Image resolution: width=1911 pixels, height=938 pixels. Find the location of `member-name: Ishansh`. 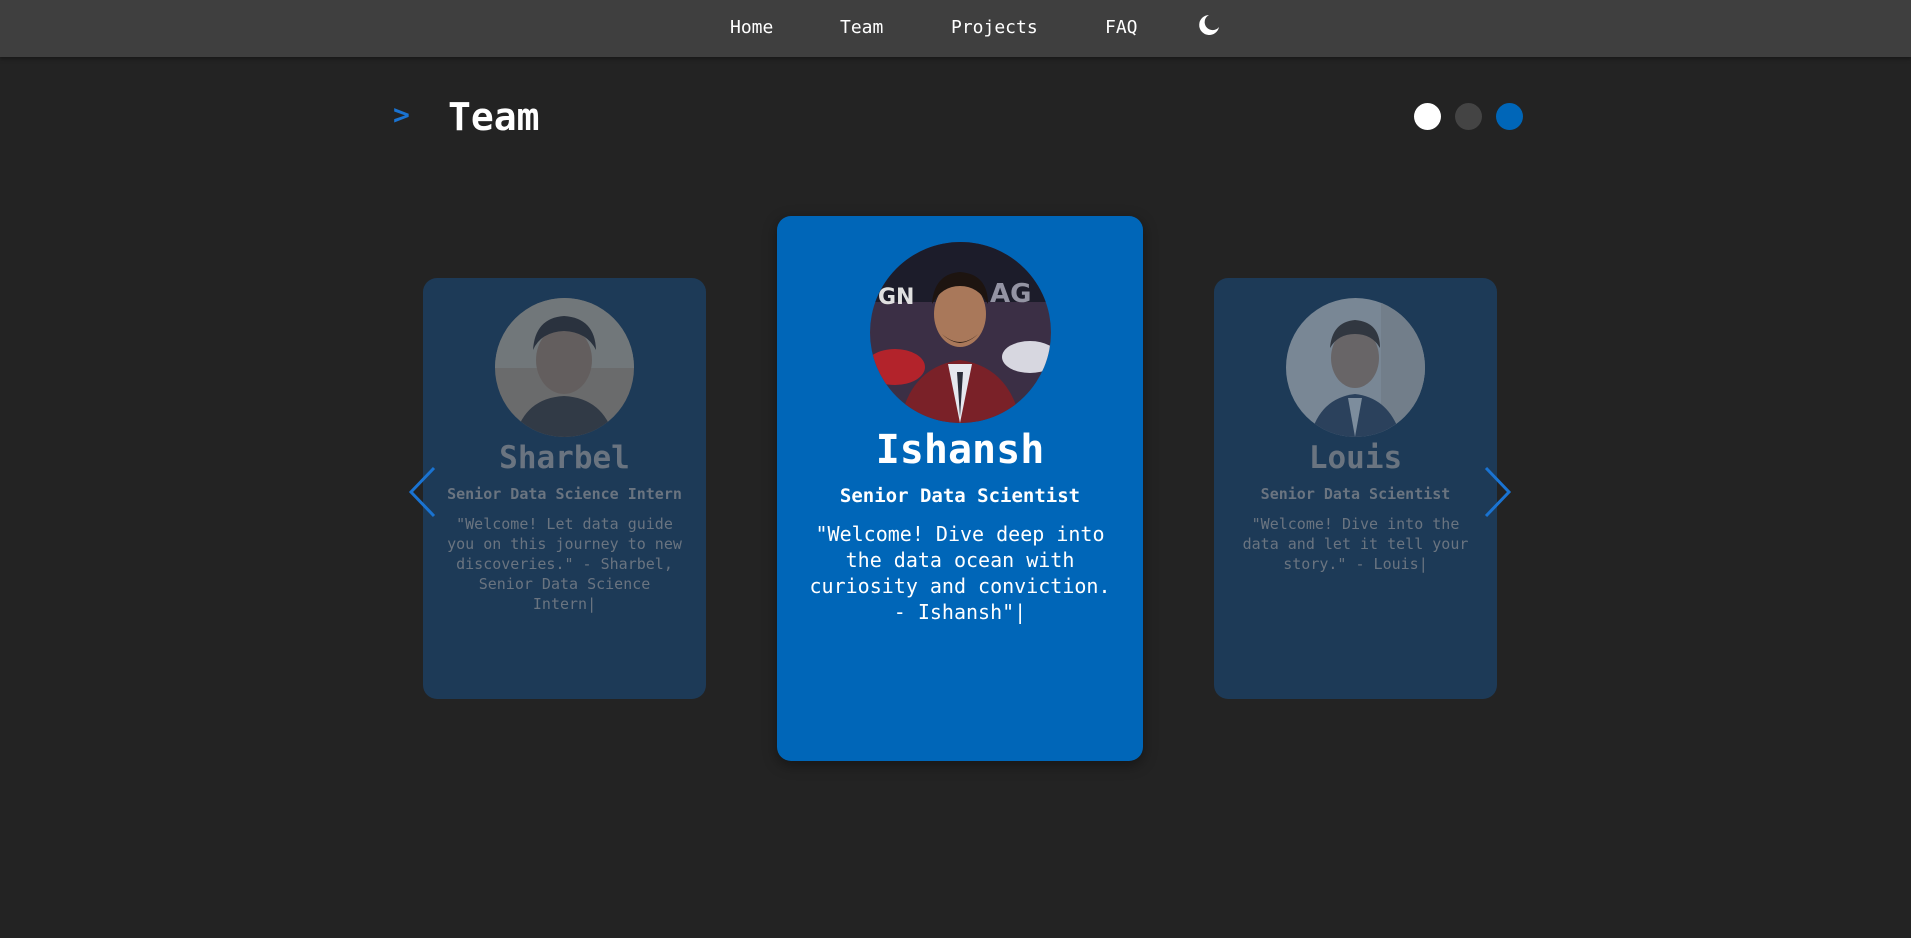

member-name: Ishansh is located at coordinates (960, 450).